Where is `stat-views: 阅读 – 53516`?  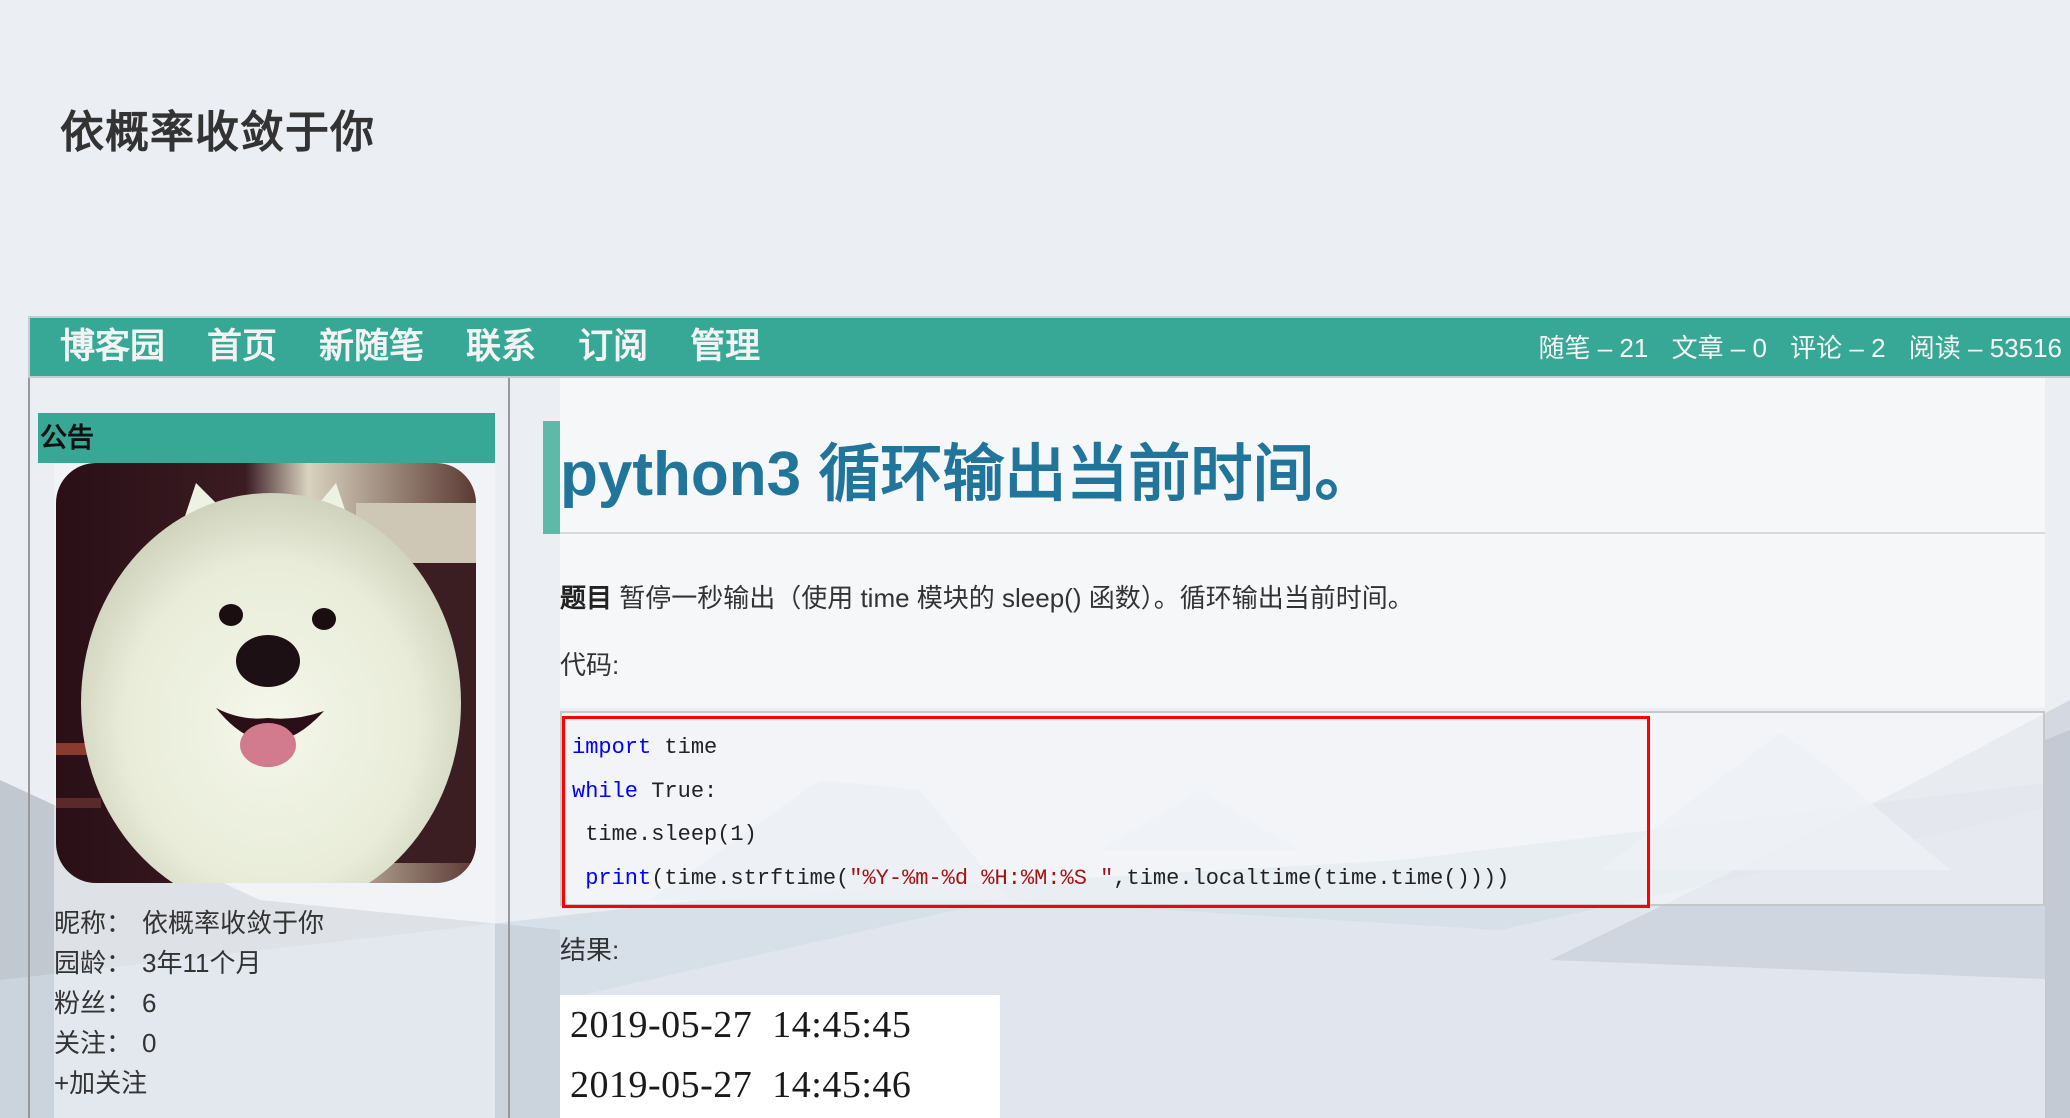 stat-views: 阅读 – 53516 is located at coordinates (1985, 348).